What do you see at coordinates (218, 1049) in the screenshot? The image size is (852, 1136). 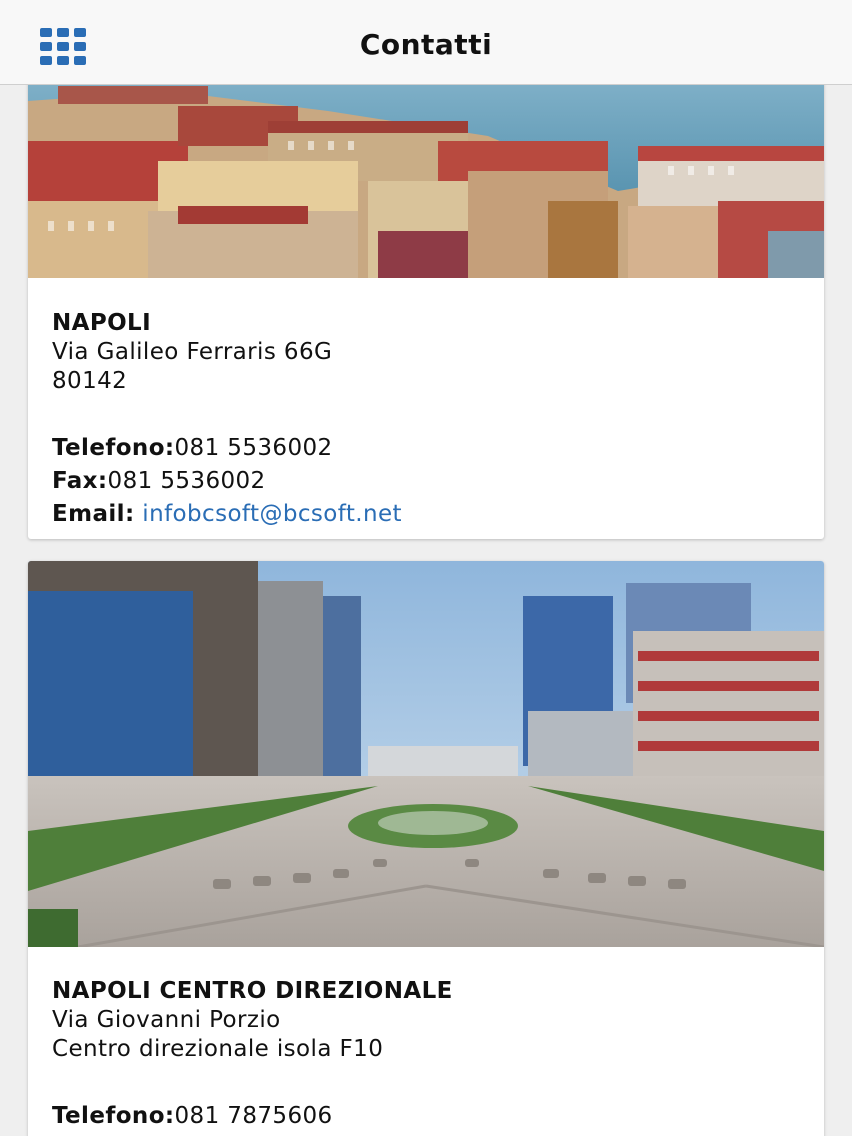 I see `office-address-line-2: Centro direzionale isola F10` at bounding box center [218, 1049].